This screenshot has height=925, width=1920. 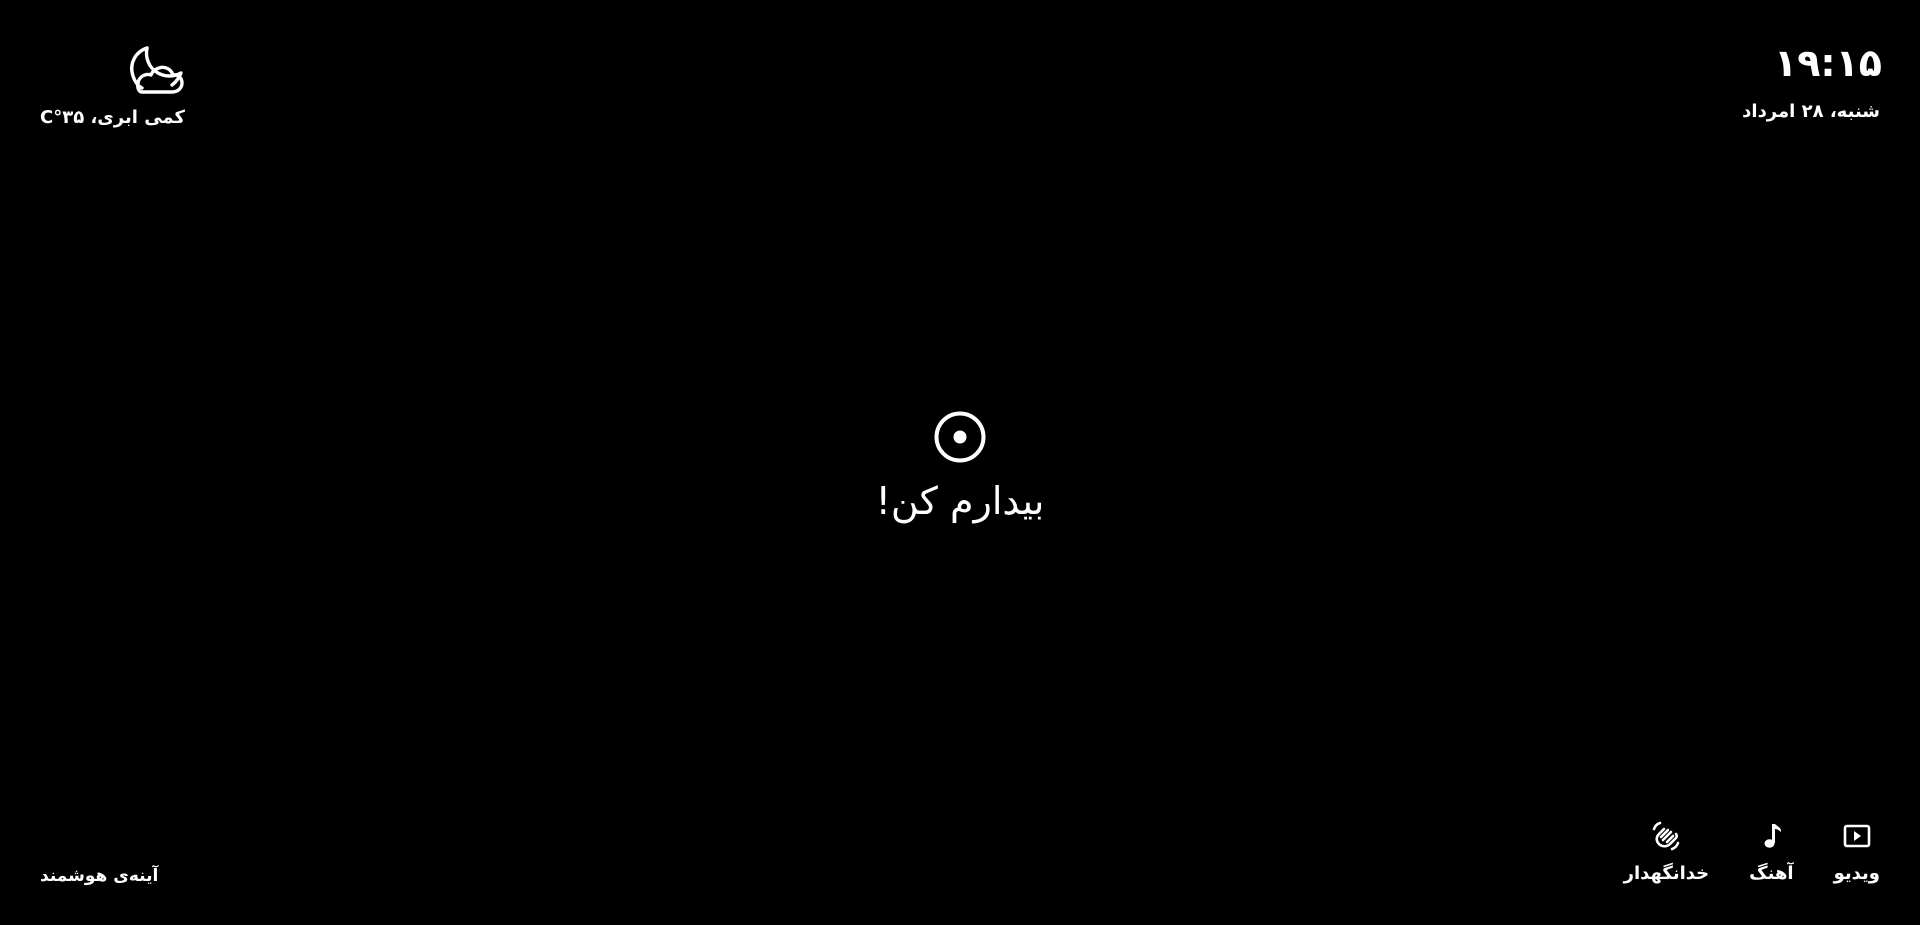 I want to click on target-dot-icon, so click(x=960, y=437).